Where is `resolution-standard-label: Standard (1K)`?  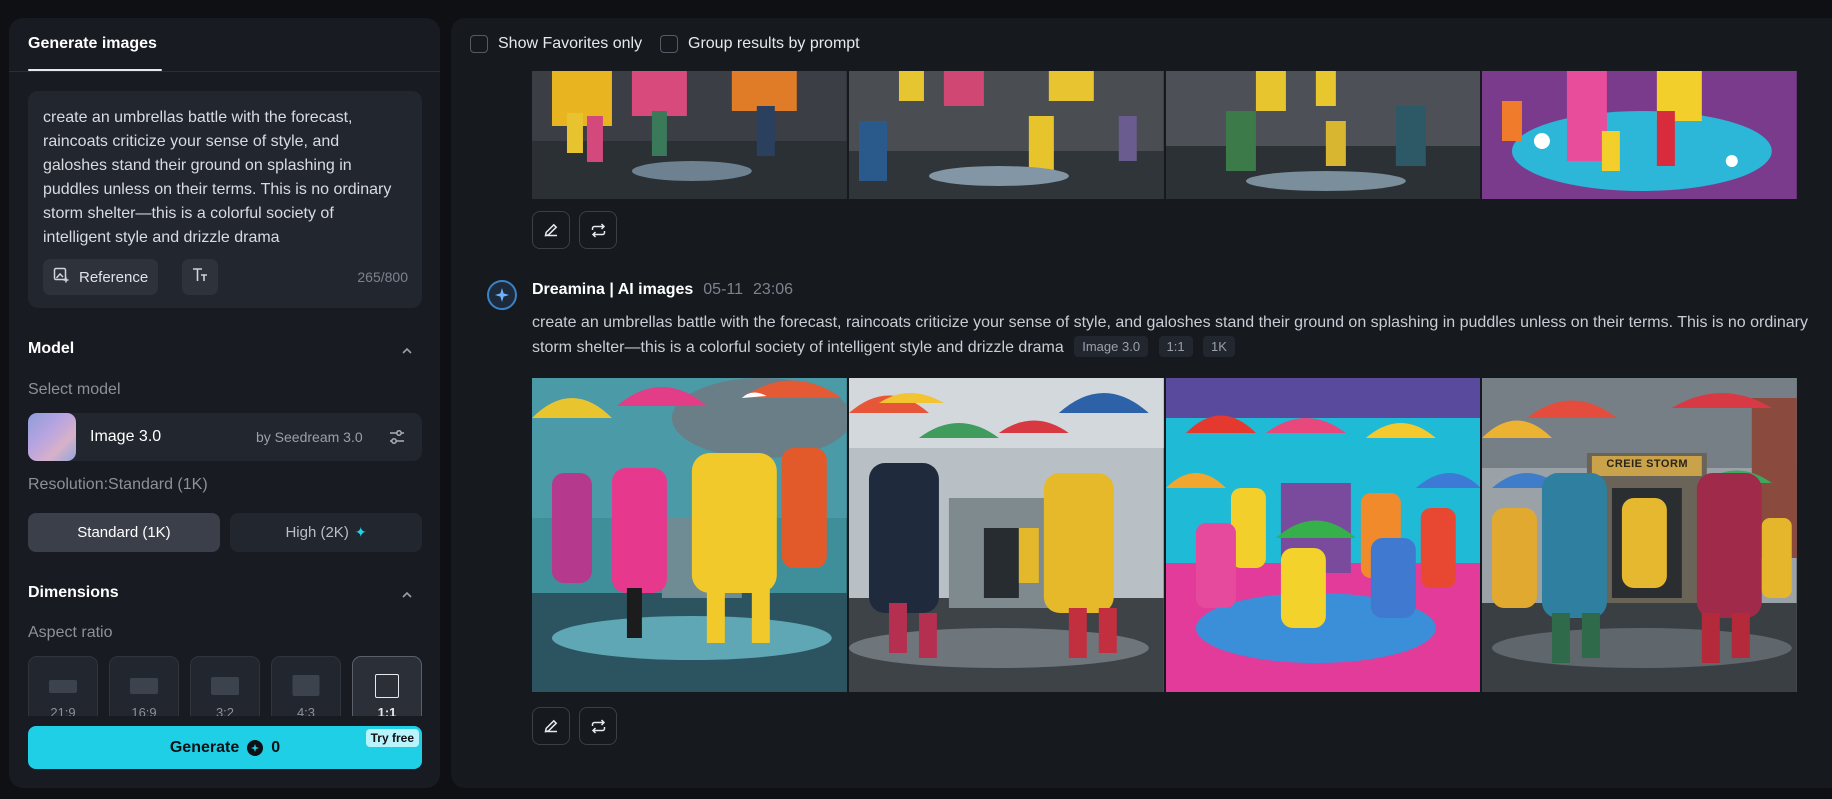 resolution-standard-label: Standard (1K) is located at coordinates (124, 532).